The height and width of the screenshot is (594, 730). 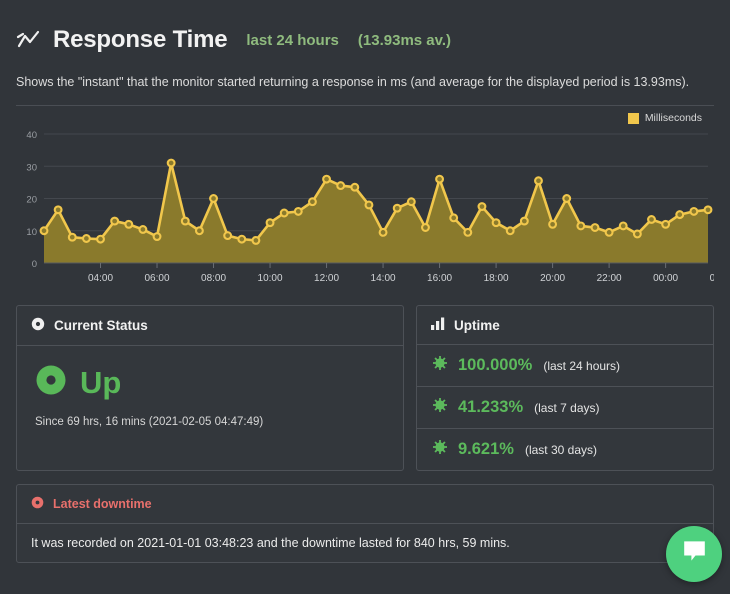 What do you see at coordinates (673, 118) in the screenshot?
I see `legend-label-milliseconds: Milliseconds` at bounding box center [673, 118].